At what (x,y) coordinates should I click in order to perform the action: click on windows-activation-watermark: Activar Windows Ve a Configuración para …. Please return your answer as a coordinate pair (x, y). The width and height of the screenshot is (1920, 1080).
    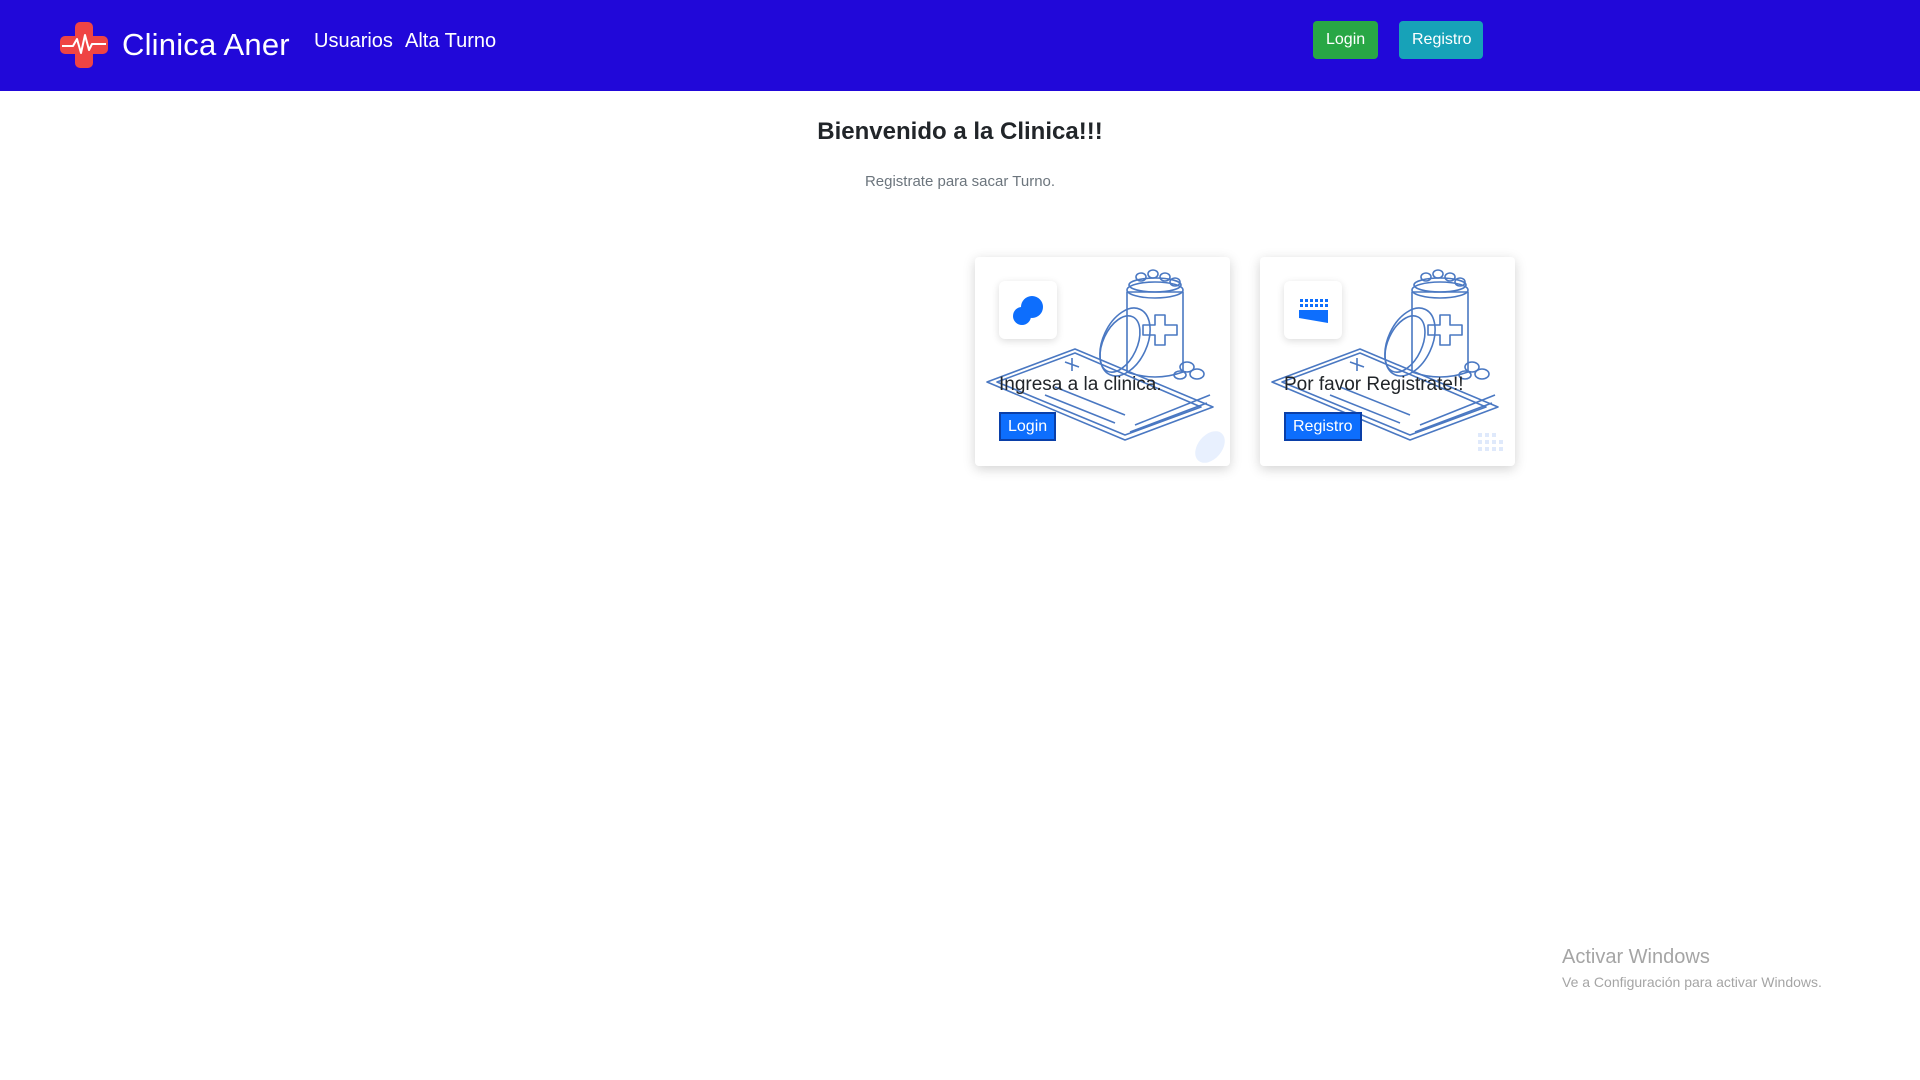
    Looking at the image, I should click on (1692, 968).